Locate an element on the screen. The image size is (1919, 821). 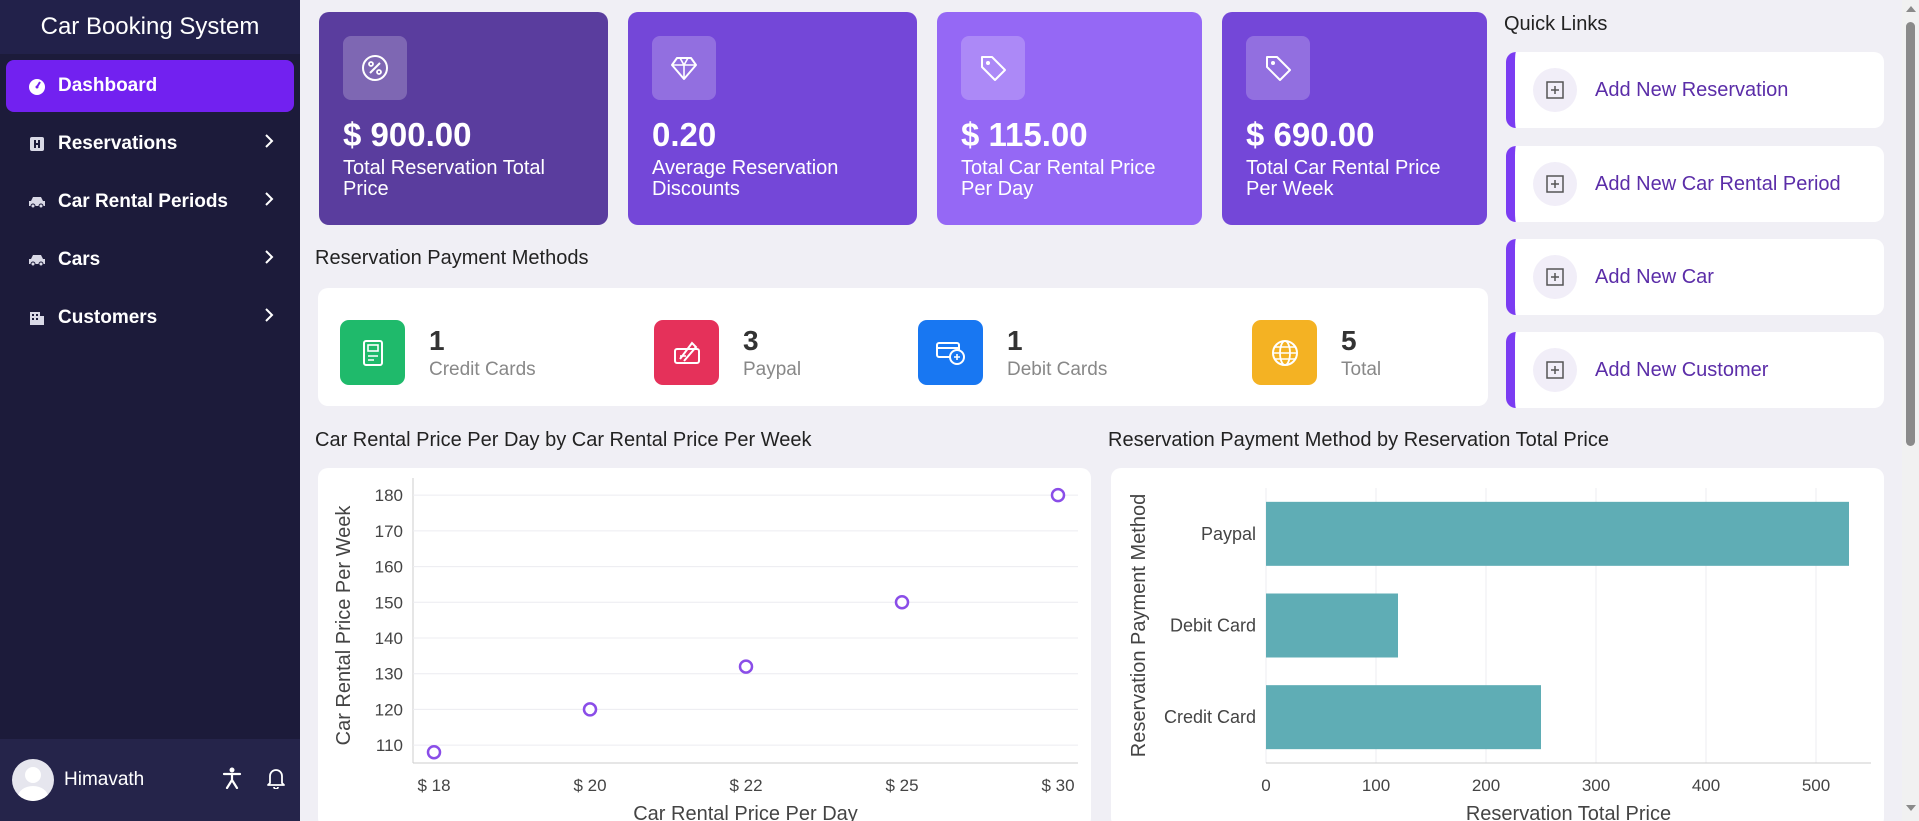
stat-card-total-reservation-price: $ 900.00 Total Reservation Total Price is located at coordinates (463, 118).